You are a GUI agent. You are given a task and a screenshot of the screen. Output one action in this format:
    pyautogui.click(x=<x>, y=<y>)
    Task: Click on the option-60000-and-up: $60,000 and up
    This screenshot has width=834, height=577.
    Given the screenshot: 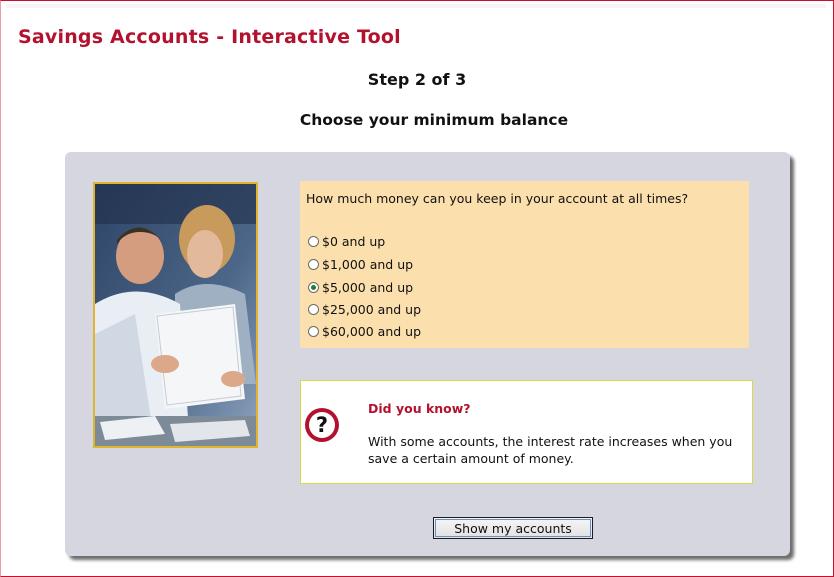 What is the action you would take?
    pyautogui.click(x=364, y=331)
    